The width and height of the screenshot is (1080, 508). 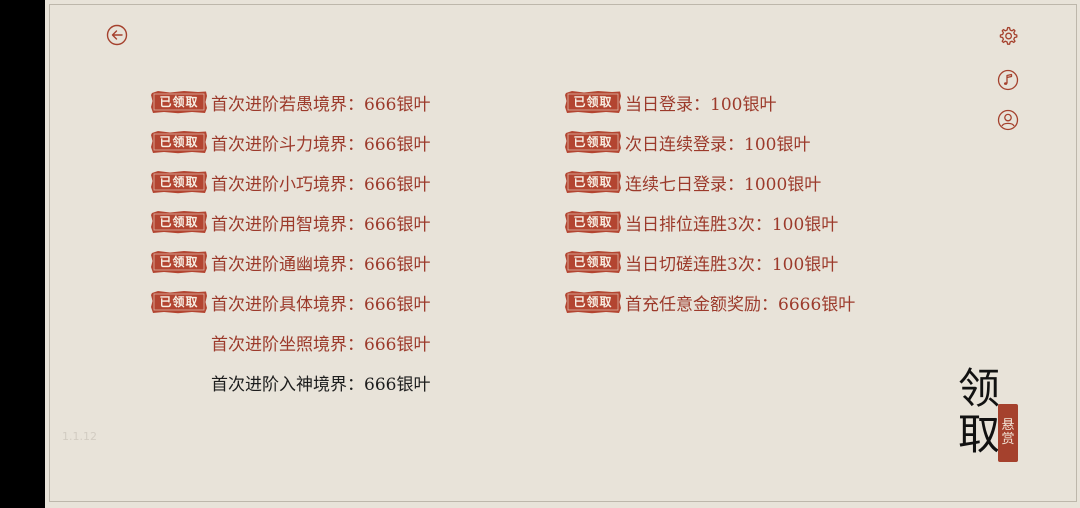 I want to click on reward-label: 首次进阶若愚境界：666银叶, so click(x=321, y=104).